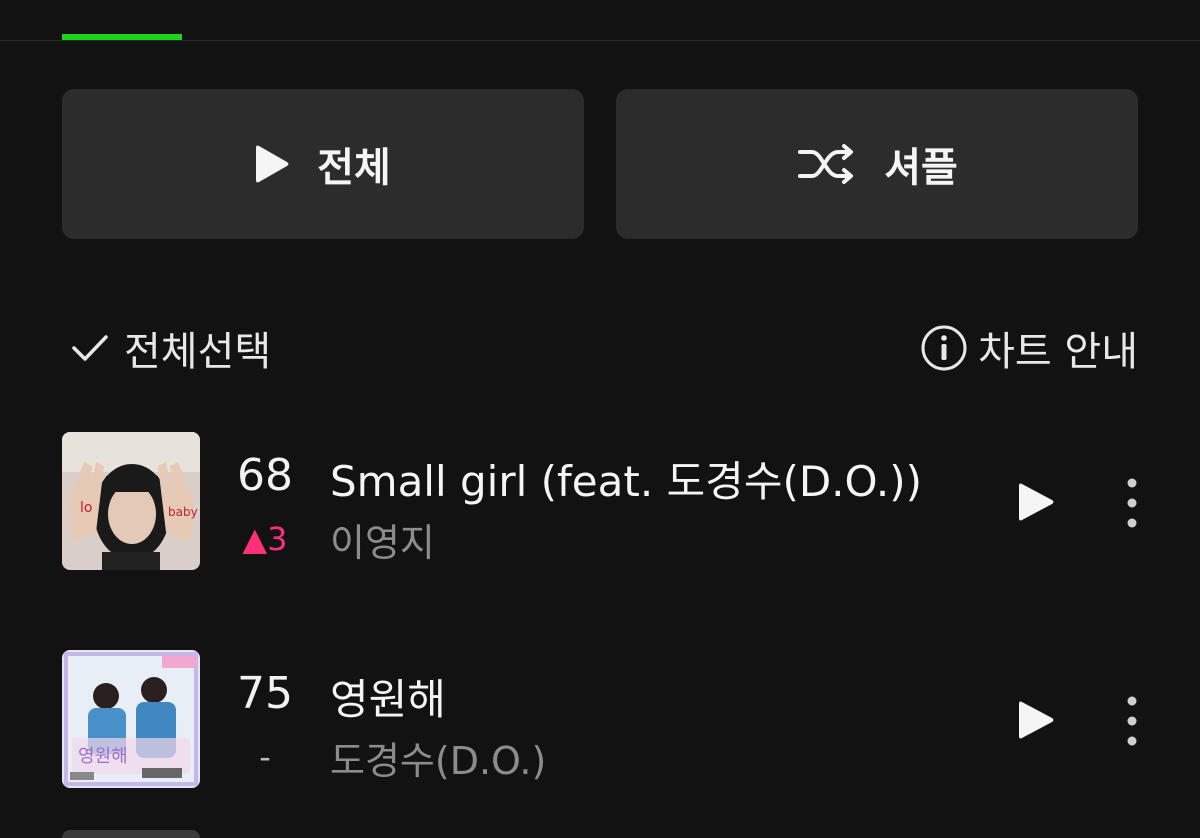  What do you see at coordinates (944, 348) in the screenshot?
I see `info-icon` at bounding box center [944, 348].